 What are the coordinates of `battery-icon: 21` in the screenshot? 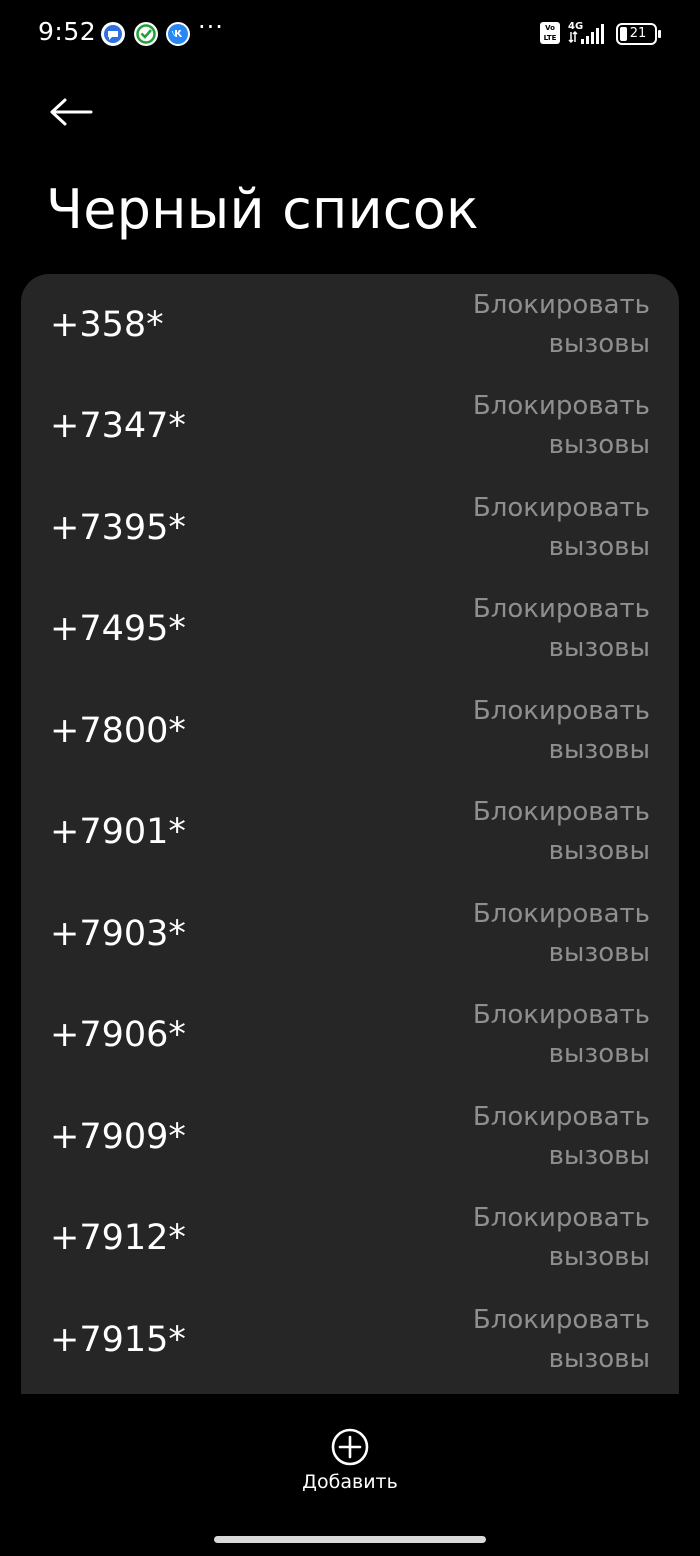 It's located at (639, 34).